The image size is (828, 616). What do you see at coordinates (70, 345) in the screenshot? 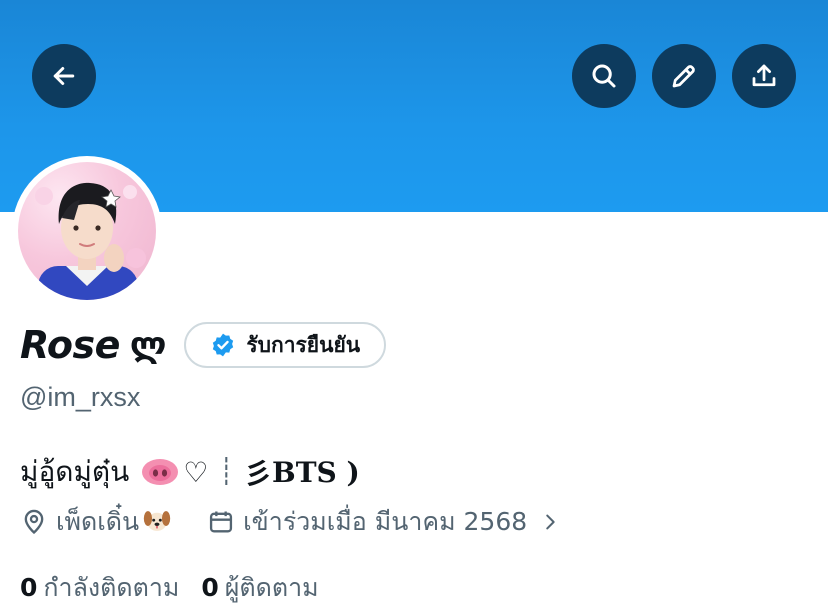
I see `display-name: Rose` at bounding box center [70, 345].